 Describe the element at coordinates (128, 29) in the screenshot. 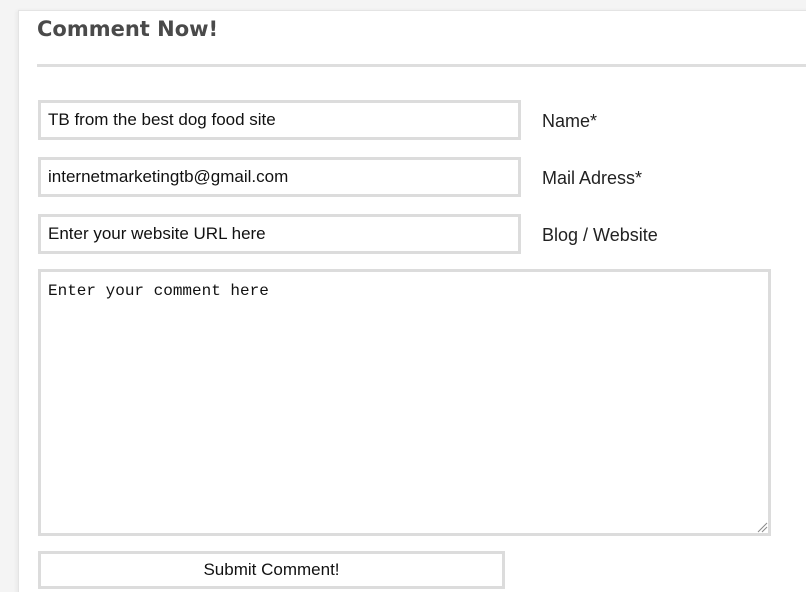

I see `form-title: Comment Now!` at that location.